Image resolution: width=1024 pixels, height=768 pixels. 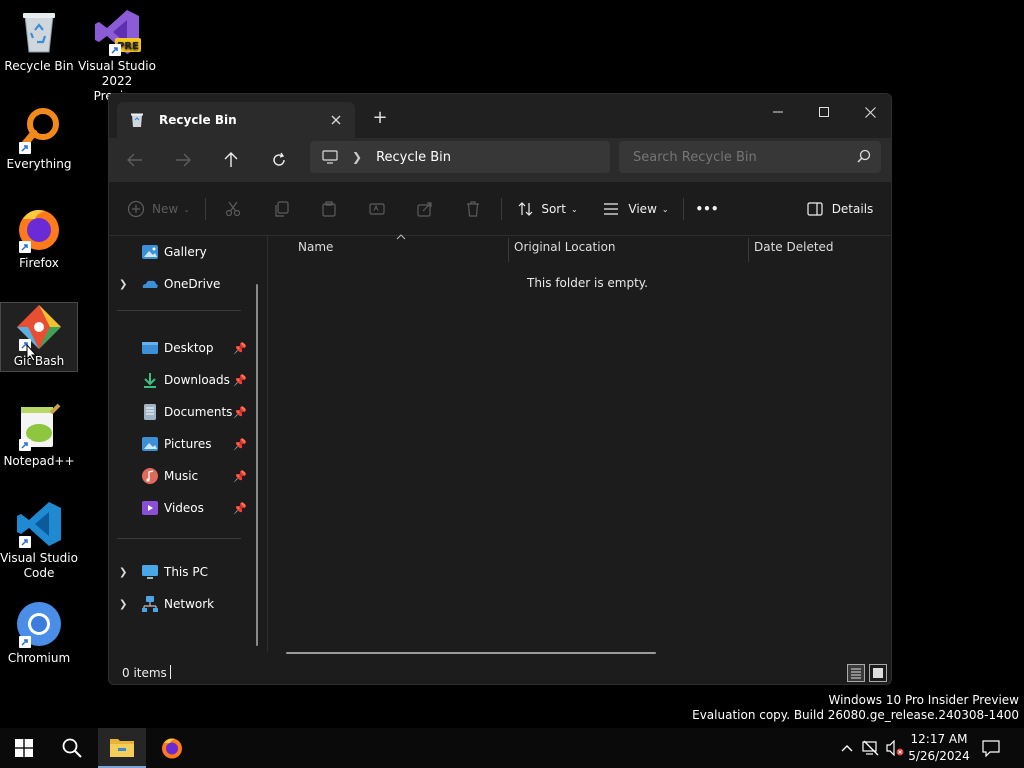 I want to click on file-explorer-icon, so click(x=122, y=748).